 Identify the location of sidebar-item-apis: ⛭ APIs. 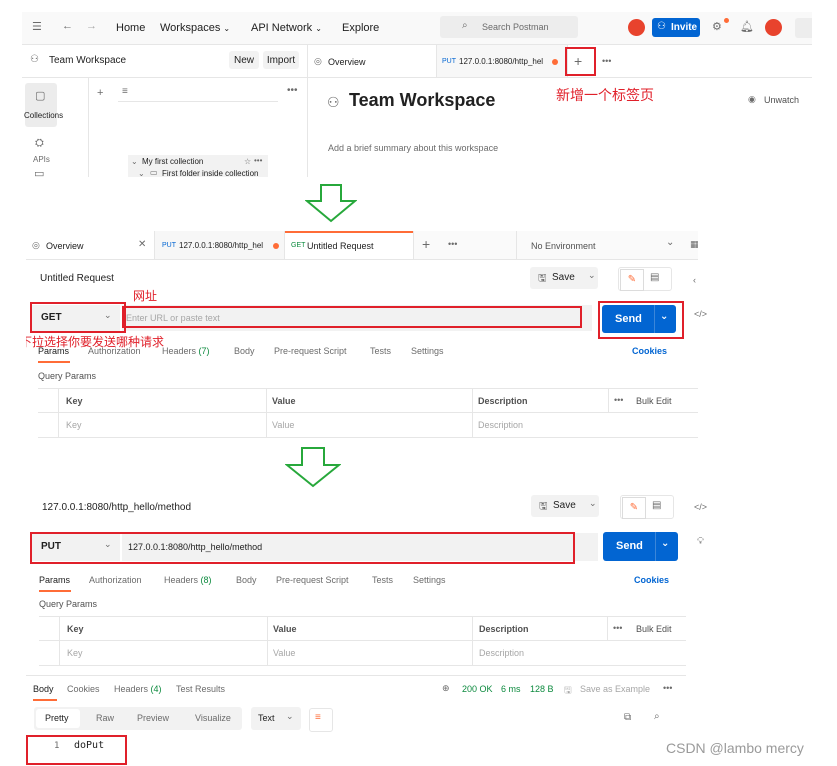
(41, 150).